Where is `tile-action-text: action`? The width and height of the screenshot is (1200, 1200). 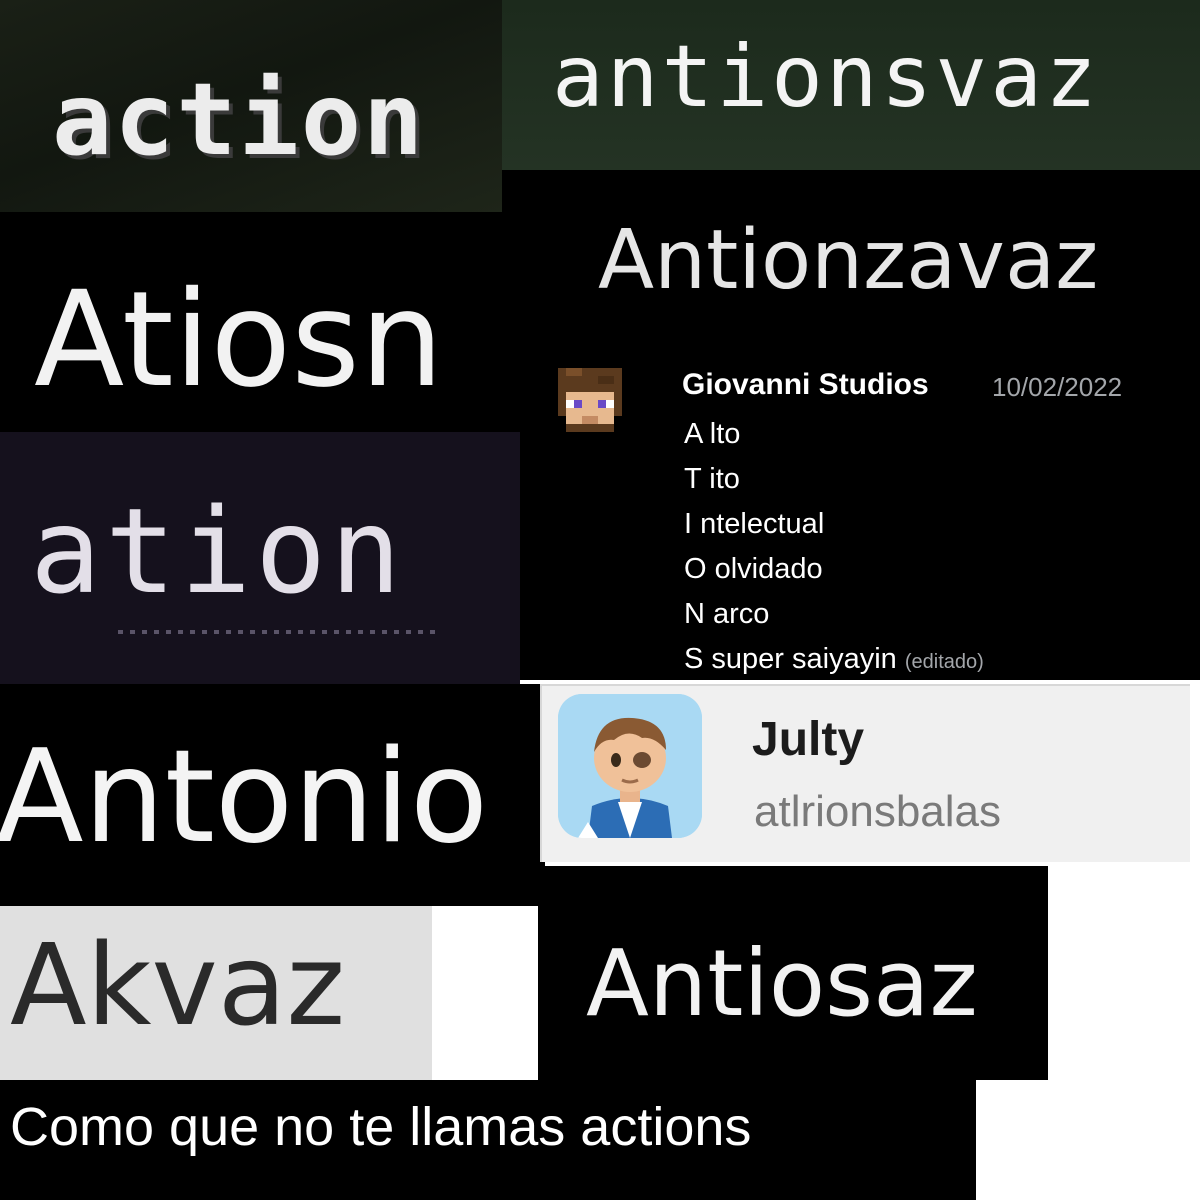
tile-action-text: action is located at coordinates (239, 119).